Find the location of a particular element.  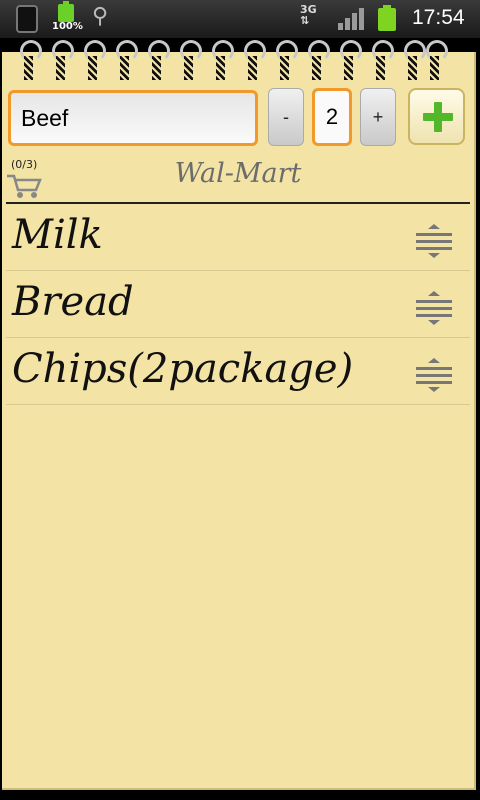

add-item-button is located at coordinates (436, 116).